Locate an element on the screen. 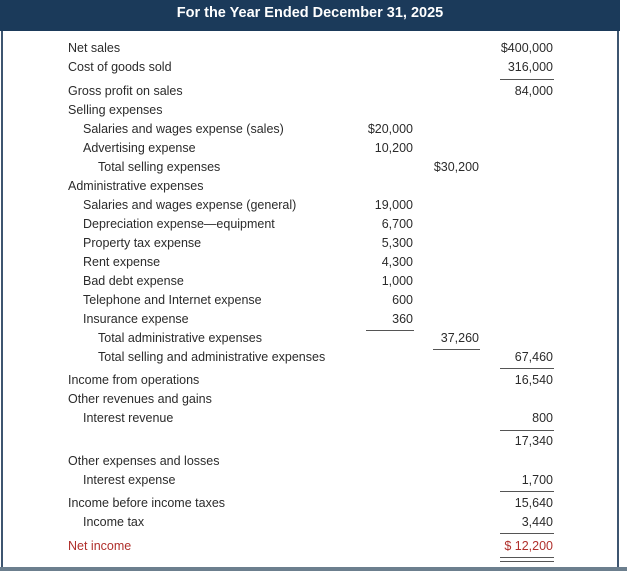 This screenshot has height=571, width=627. row-label: Interest expense is located at coordinates (129, 480).